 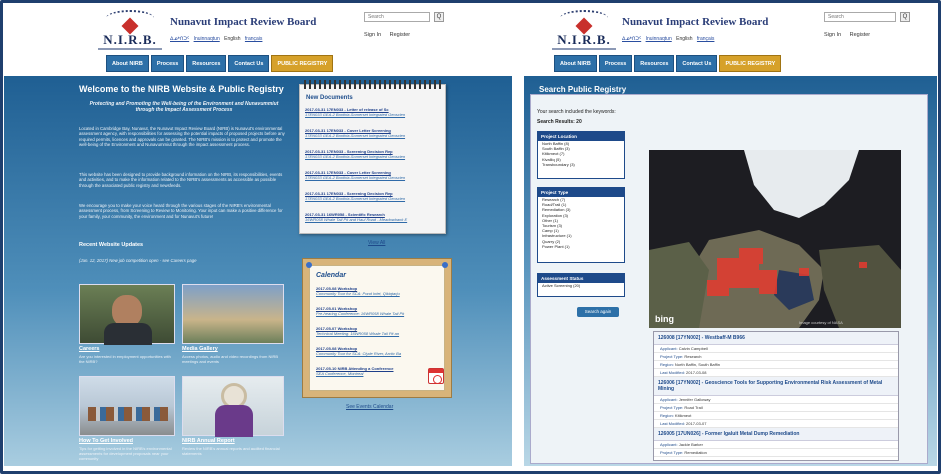 What do you see at coordinates (369, 407) in the screenshot?
I see `see-events-calendar-link: See Events Calendar` at bounding box center [369, 407].